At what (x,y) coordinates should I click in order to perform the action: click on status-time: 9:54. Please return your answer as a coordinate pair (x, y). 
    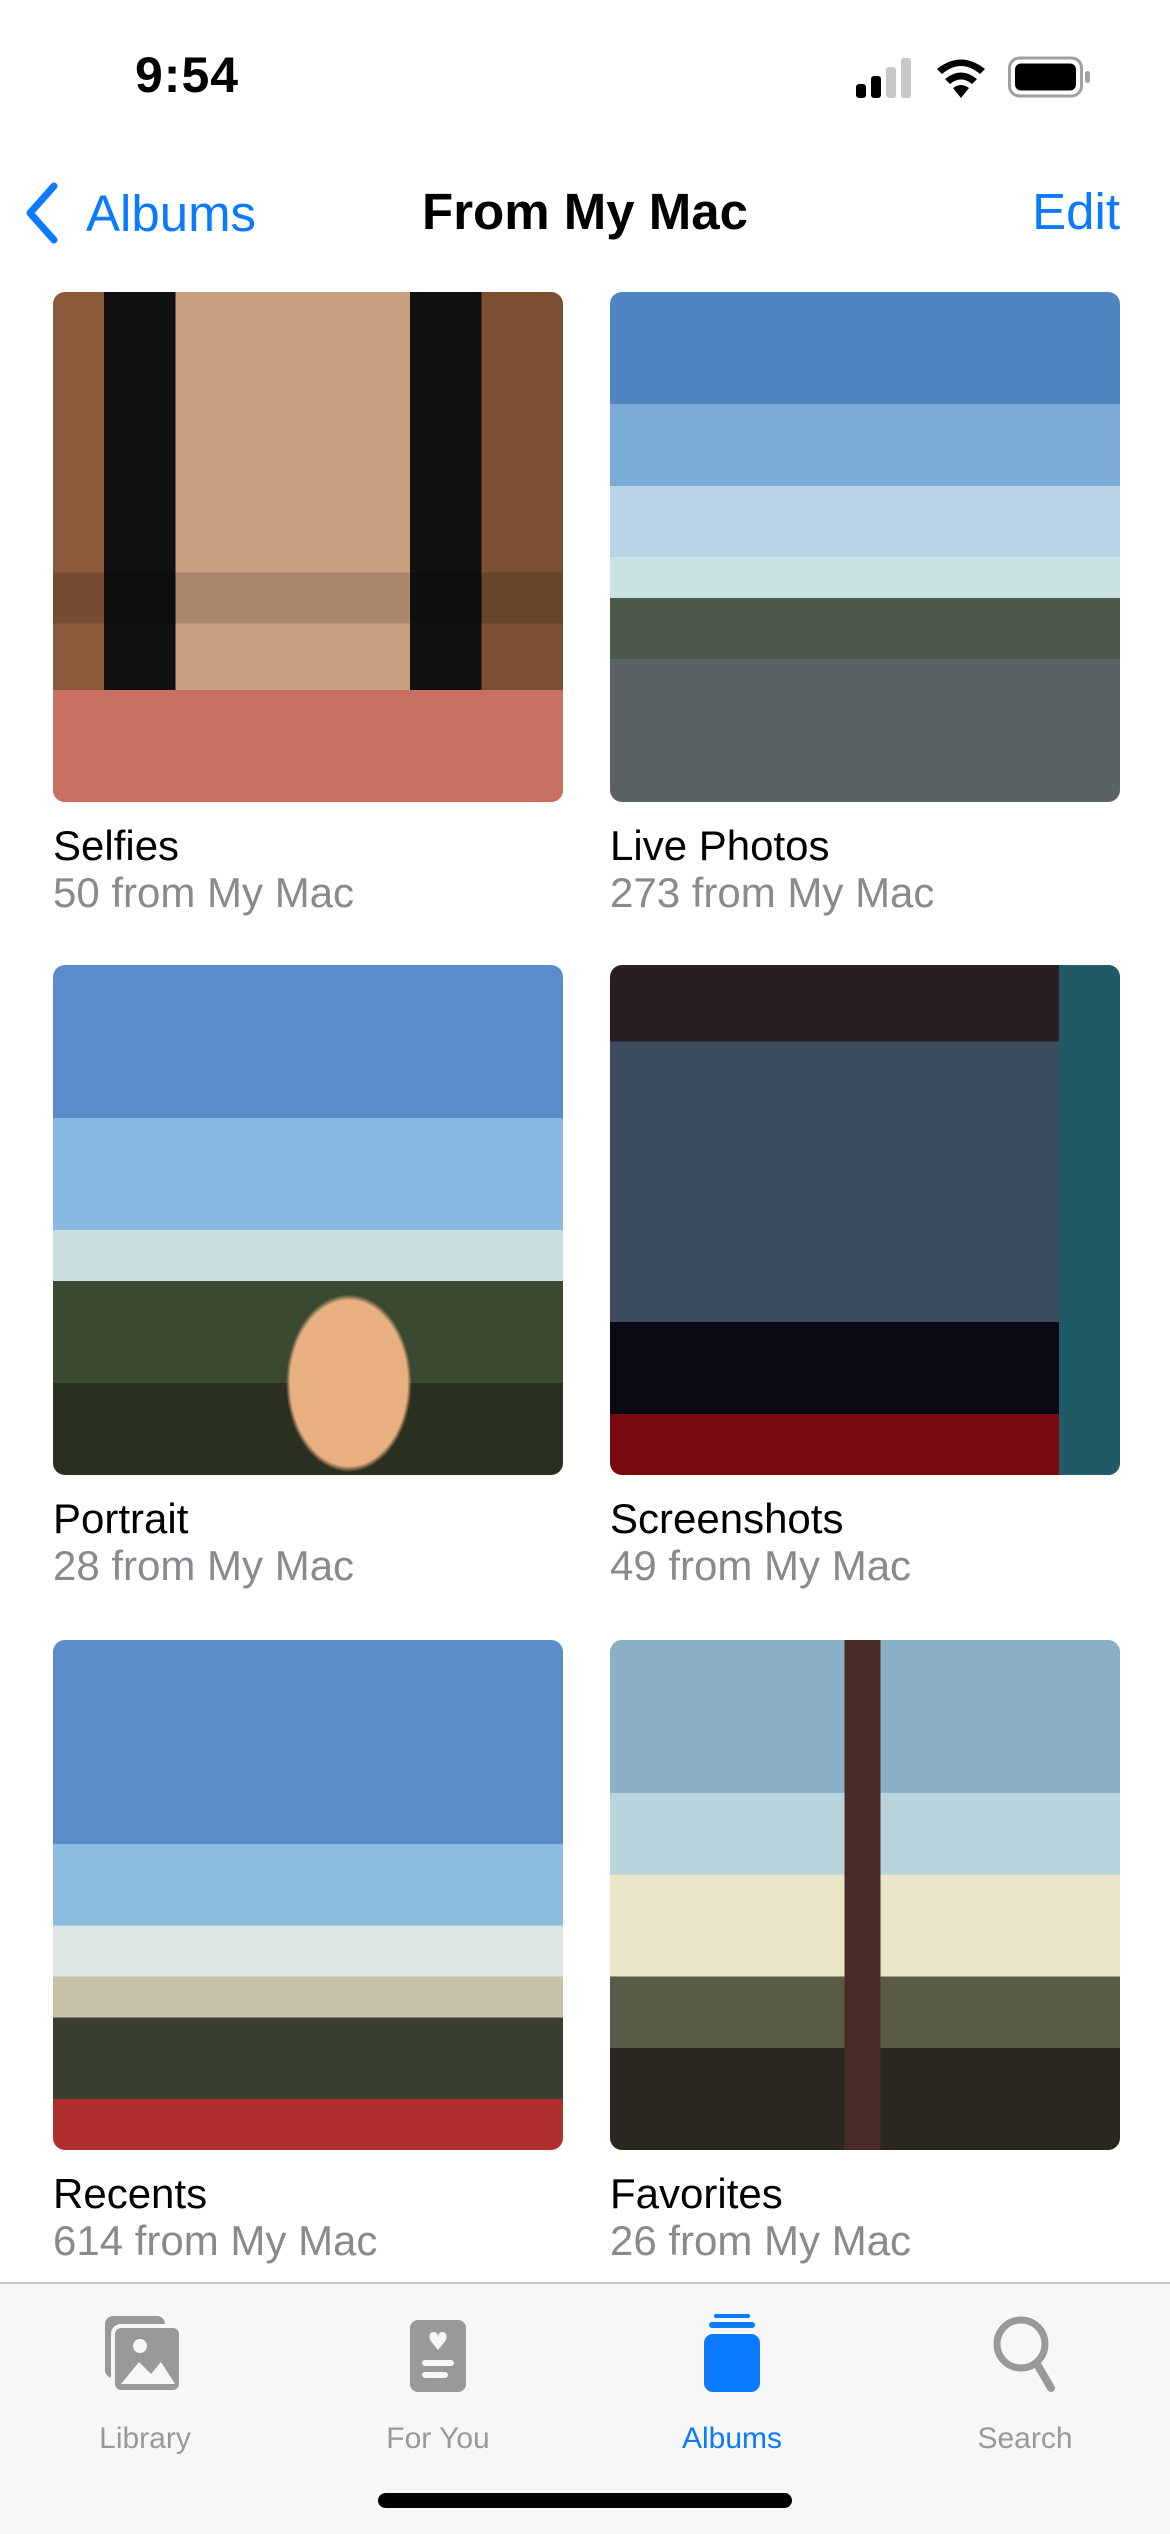
    Looking at the image, I should click on (187, 75).